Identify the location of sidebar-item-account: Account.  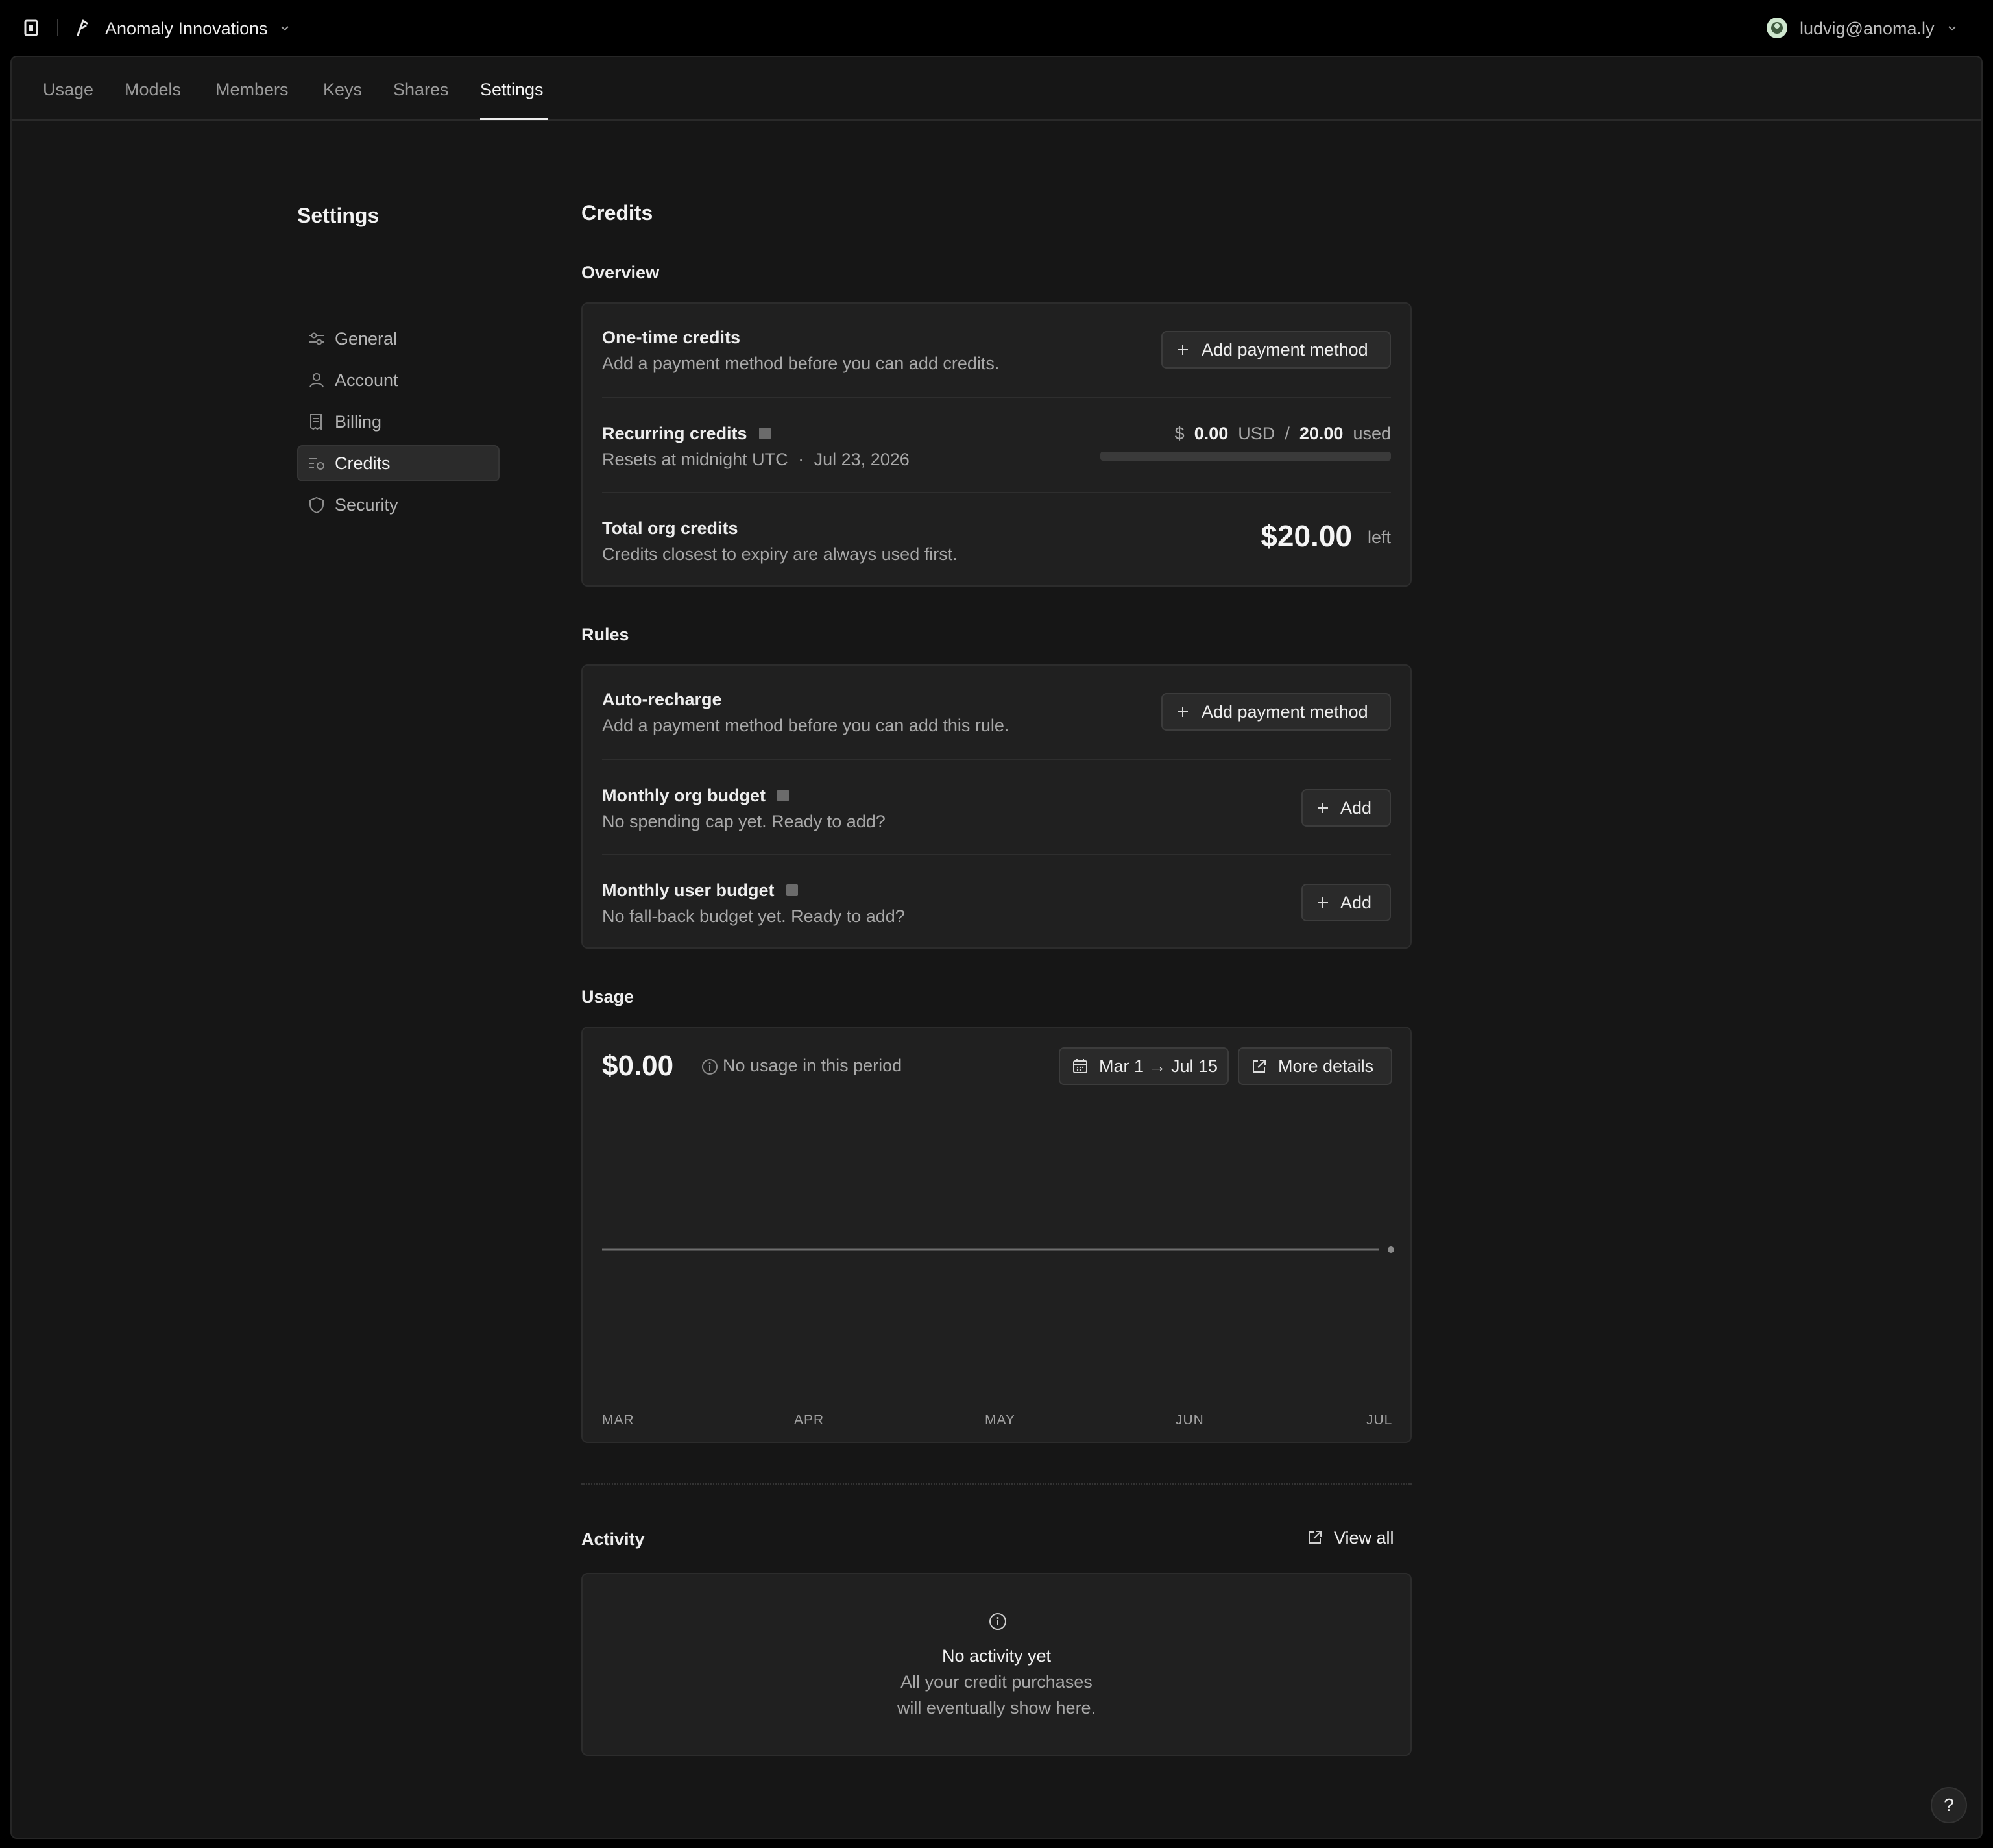
(399, 380).